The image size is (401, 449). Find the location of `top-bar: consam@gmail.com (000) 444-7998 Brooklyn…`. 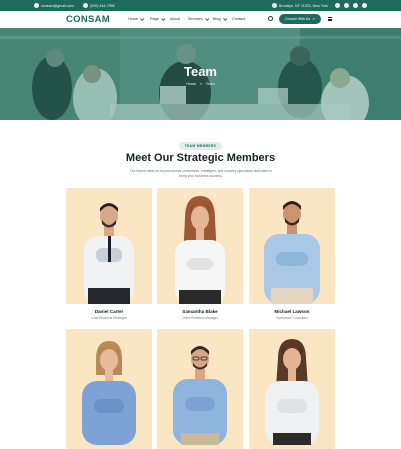

top-bar: consam@gmail.com (000) 444-7998 Brooklyn… is located at coordinates (200, 5).